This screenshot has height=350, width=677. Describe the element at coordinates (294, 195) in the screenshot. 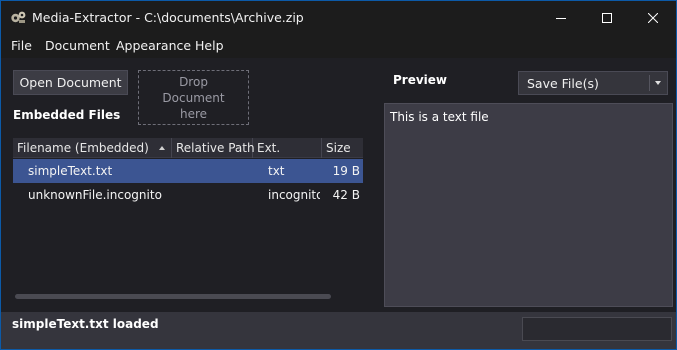

I see `cell-ext: incognito` at that location.